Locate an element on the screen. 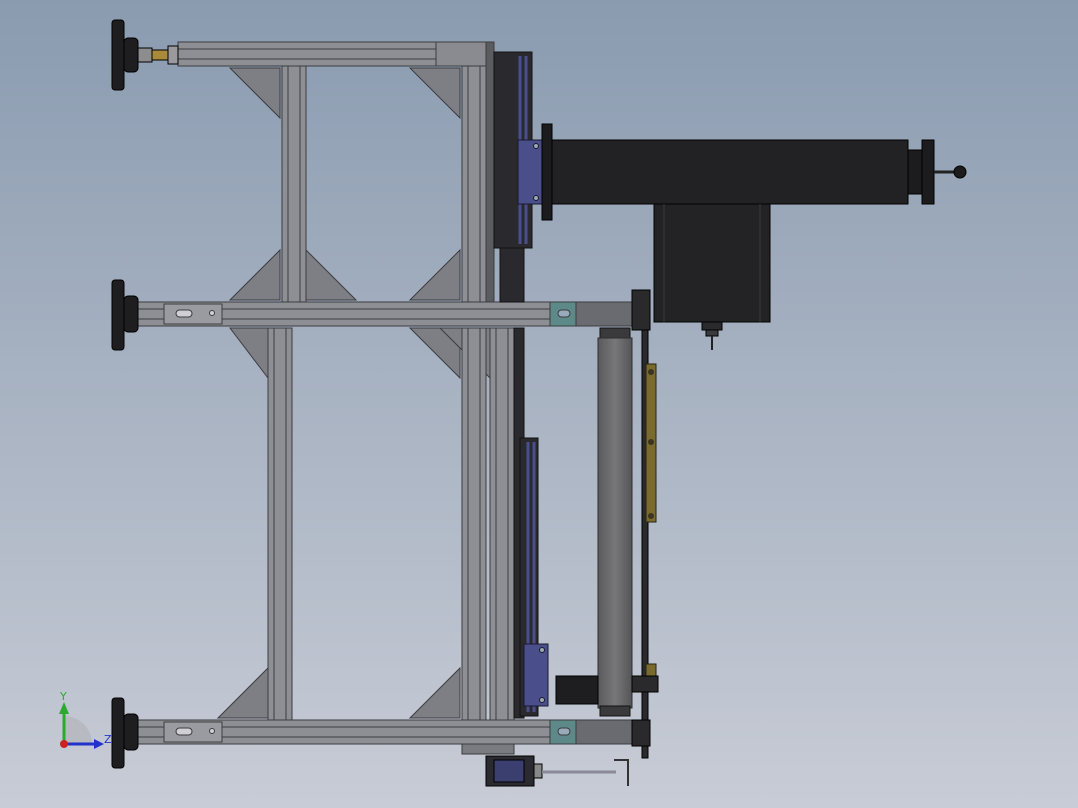 The width and height of the screenshot is (1078, 808). handwheel-knob is located at coordinates (960, 172).